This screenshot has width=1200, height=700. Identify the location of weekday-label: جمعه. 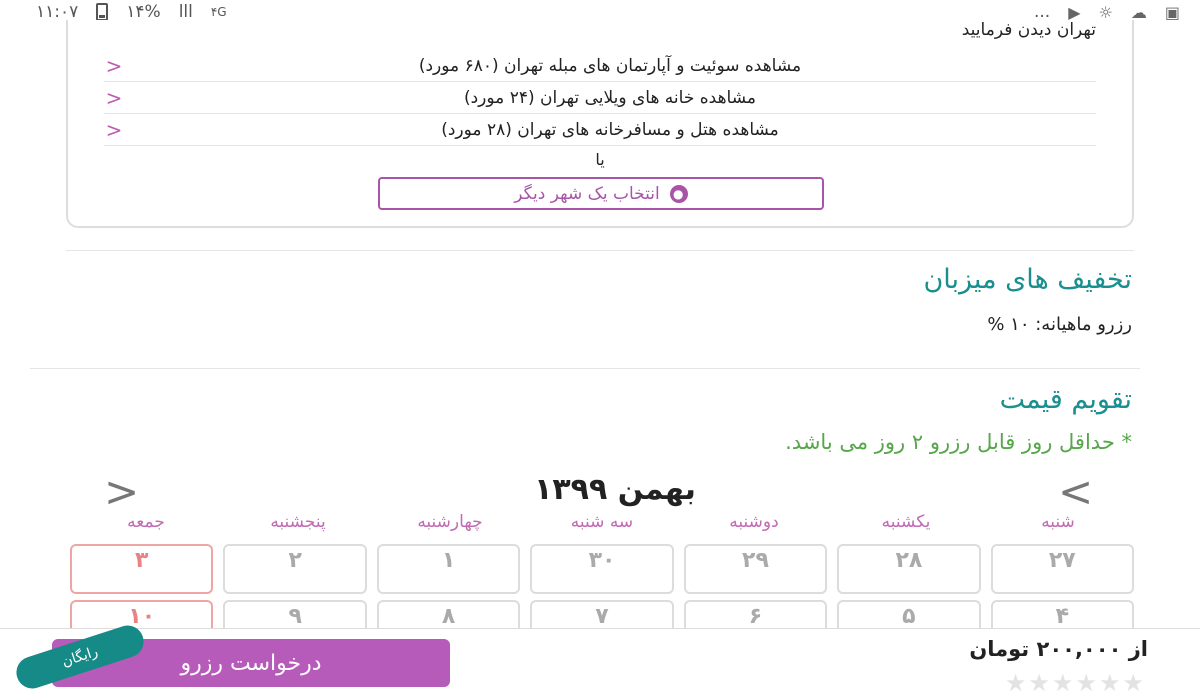
(146, 522).